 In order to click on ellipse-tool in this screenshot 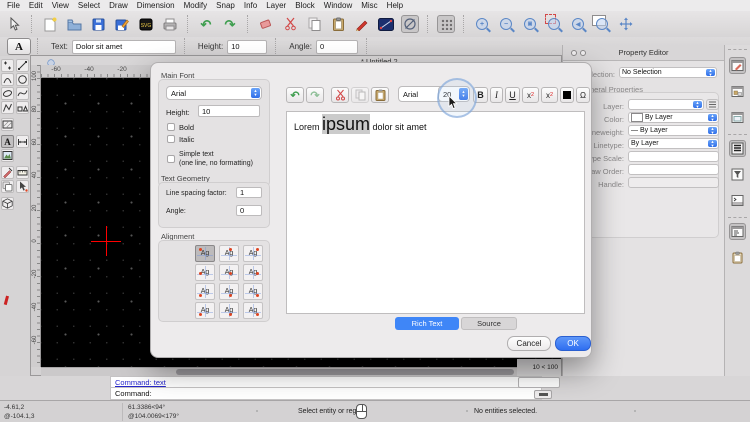, I will do `click(7, 93)`.